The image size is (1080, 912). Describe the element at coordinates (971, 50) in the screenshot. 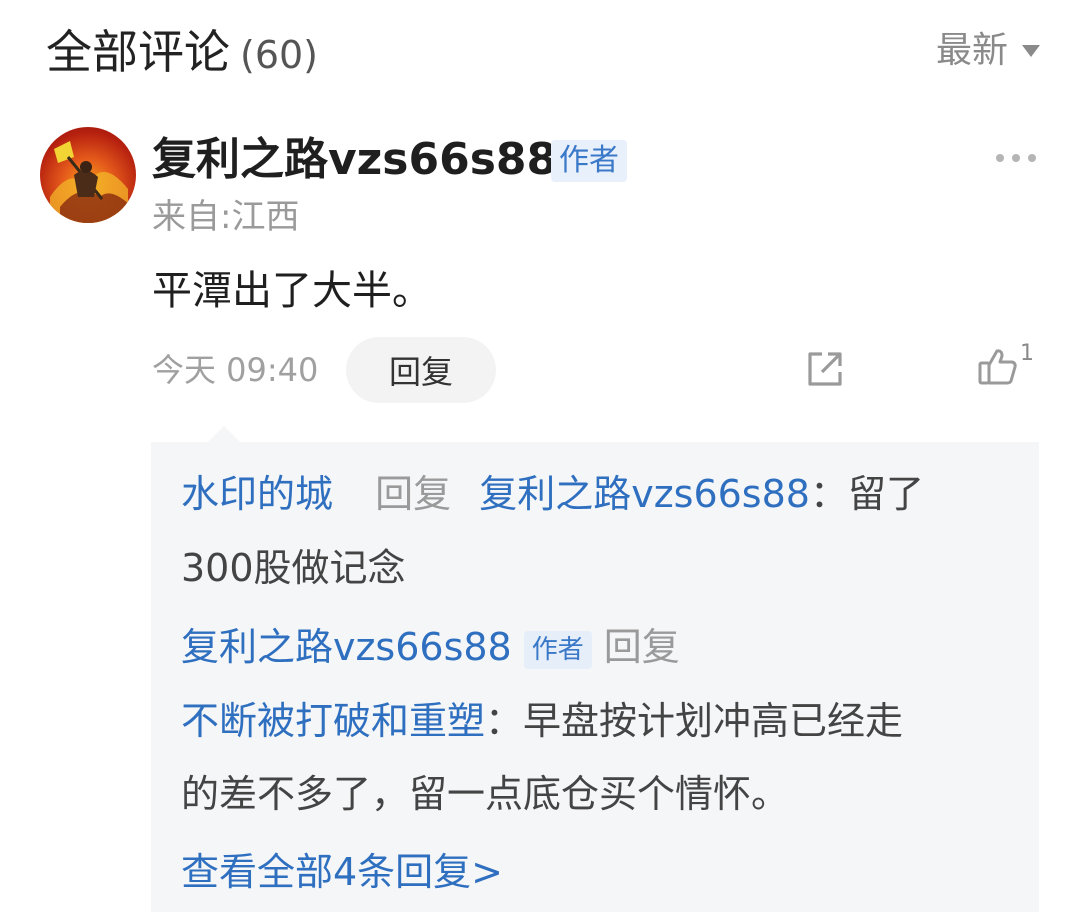

I see `sort-label: 最新` at that location.